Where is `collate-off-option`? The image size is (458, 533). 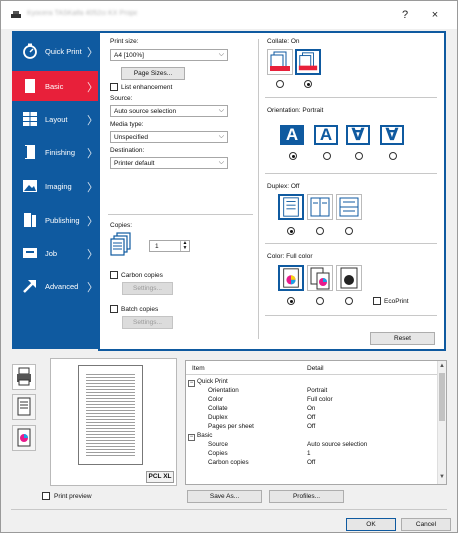
collate-off-option is located at coordinates (280, 62).